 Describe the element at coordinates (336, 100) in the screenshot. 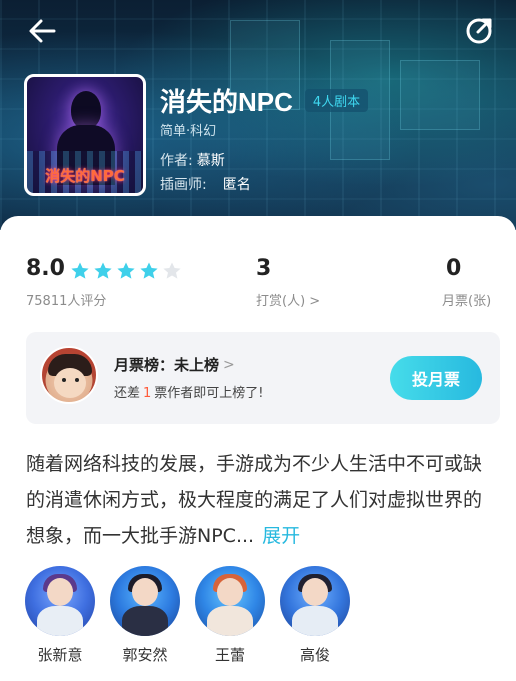

I see `players-tag: 4人剧本` at that location.